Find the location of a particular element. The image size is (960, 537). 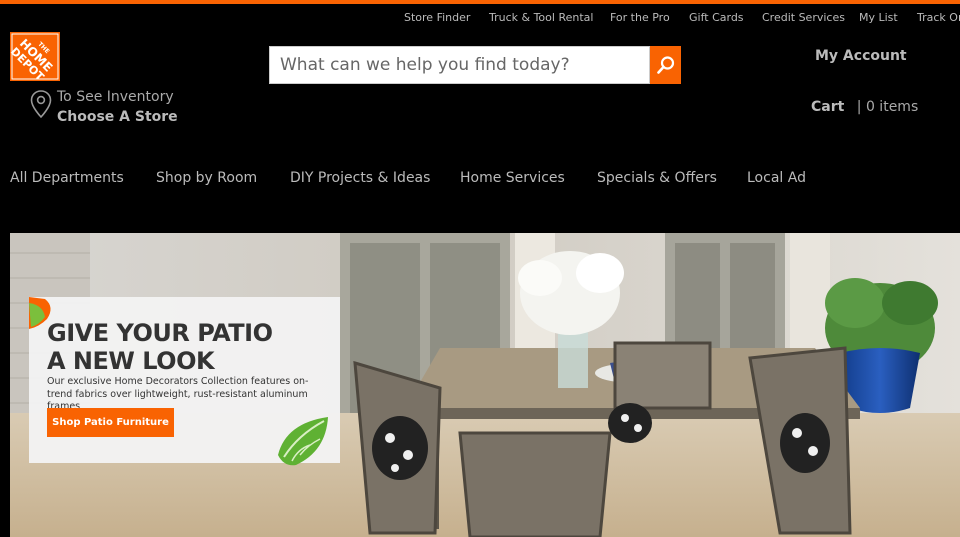

promo-headline-line2: A NEW LOOK is located at coordinates (131, 361).